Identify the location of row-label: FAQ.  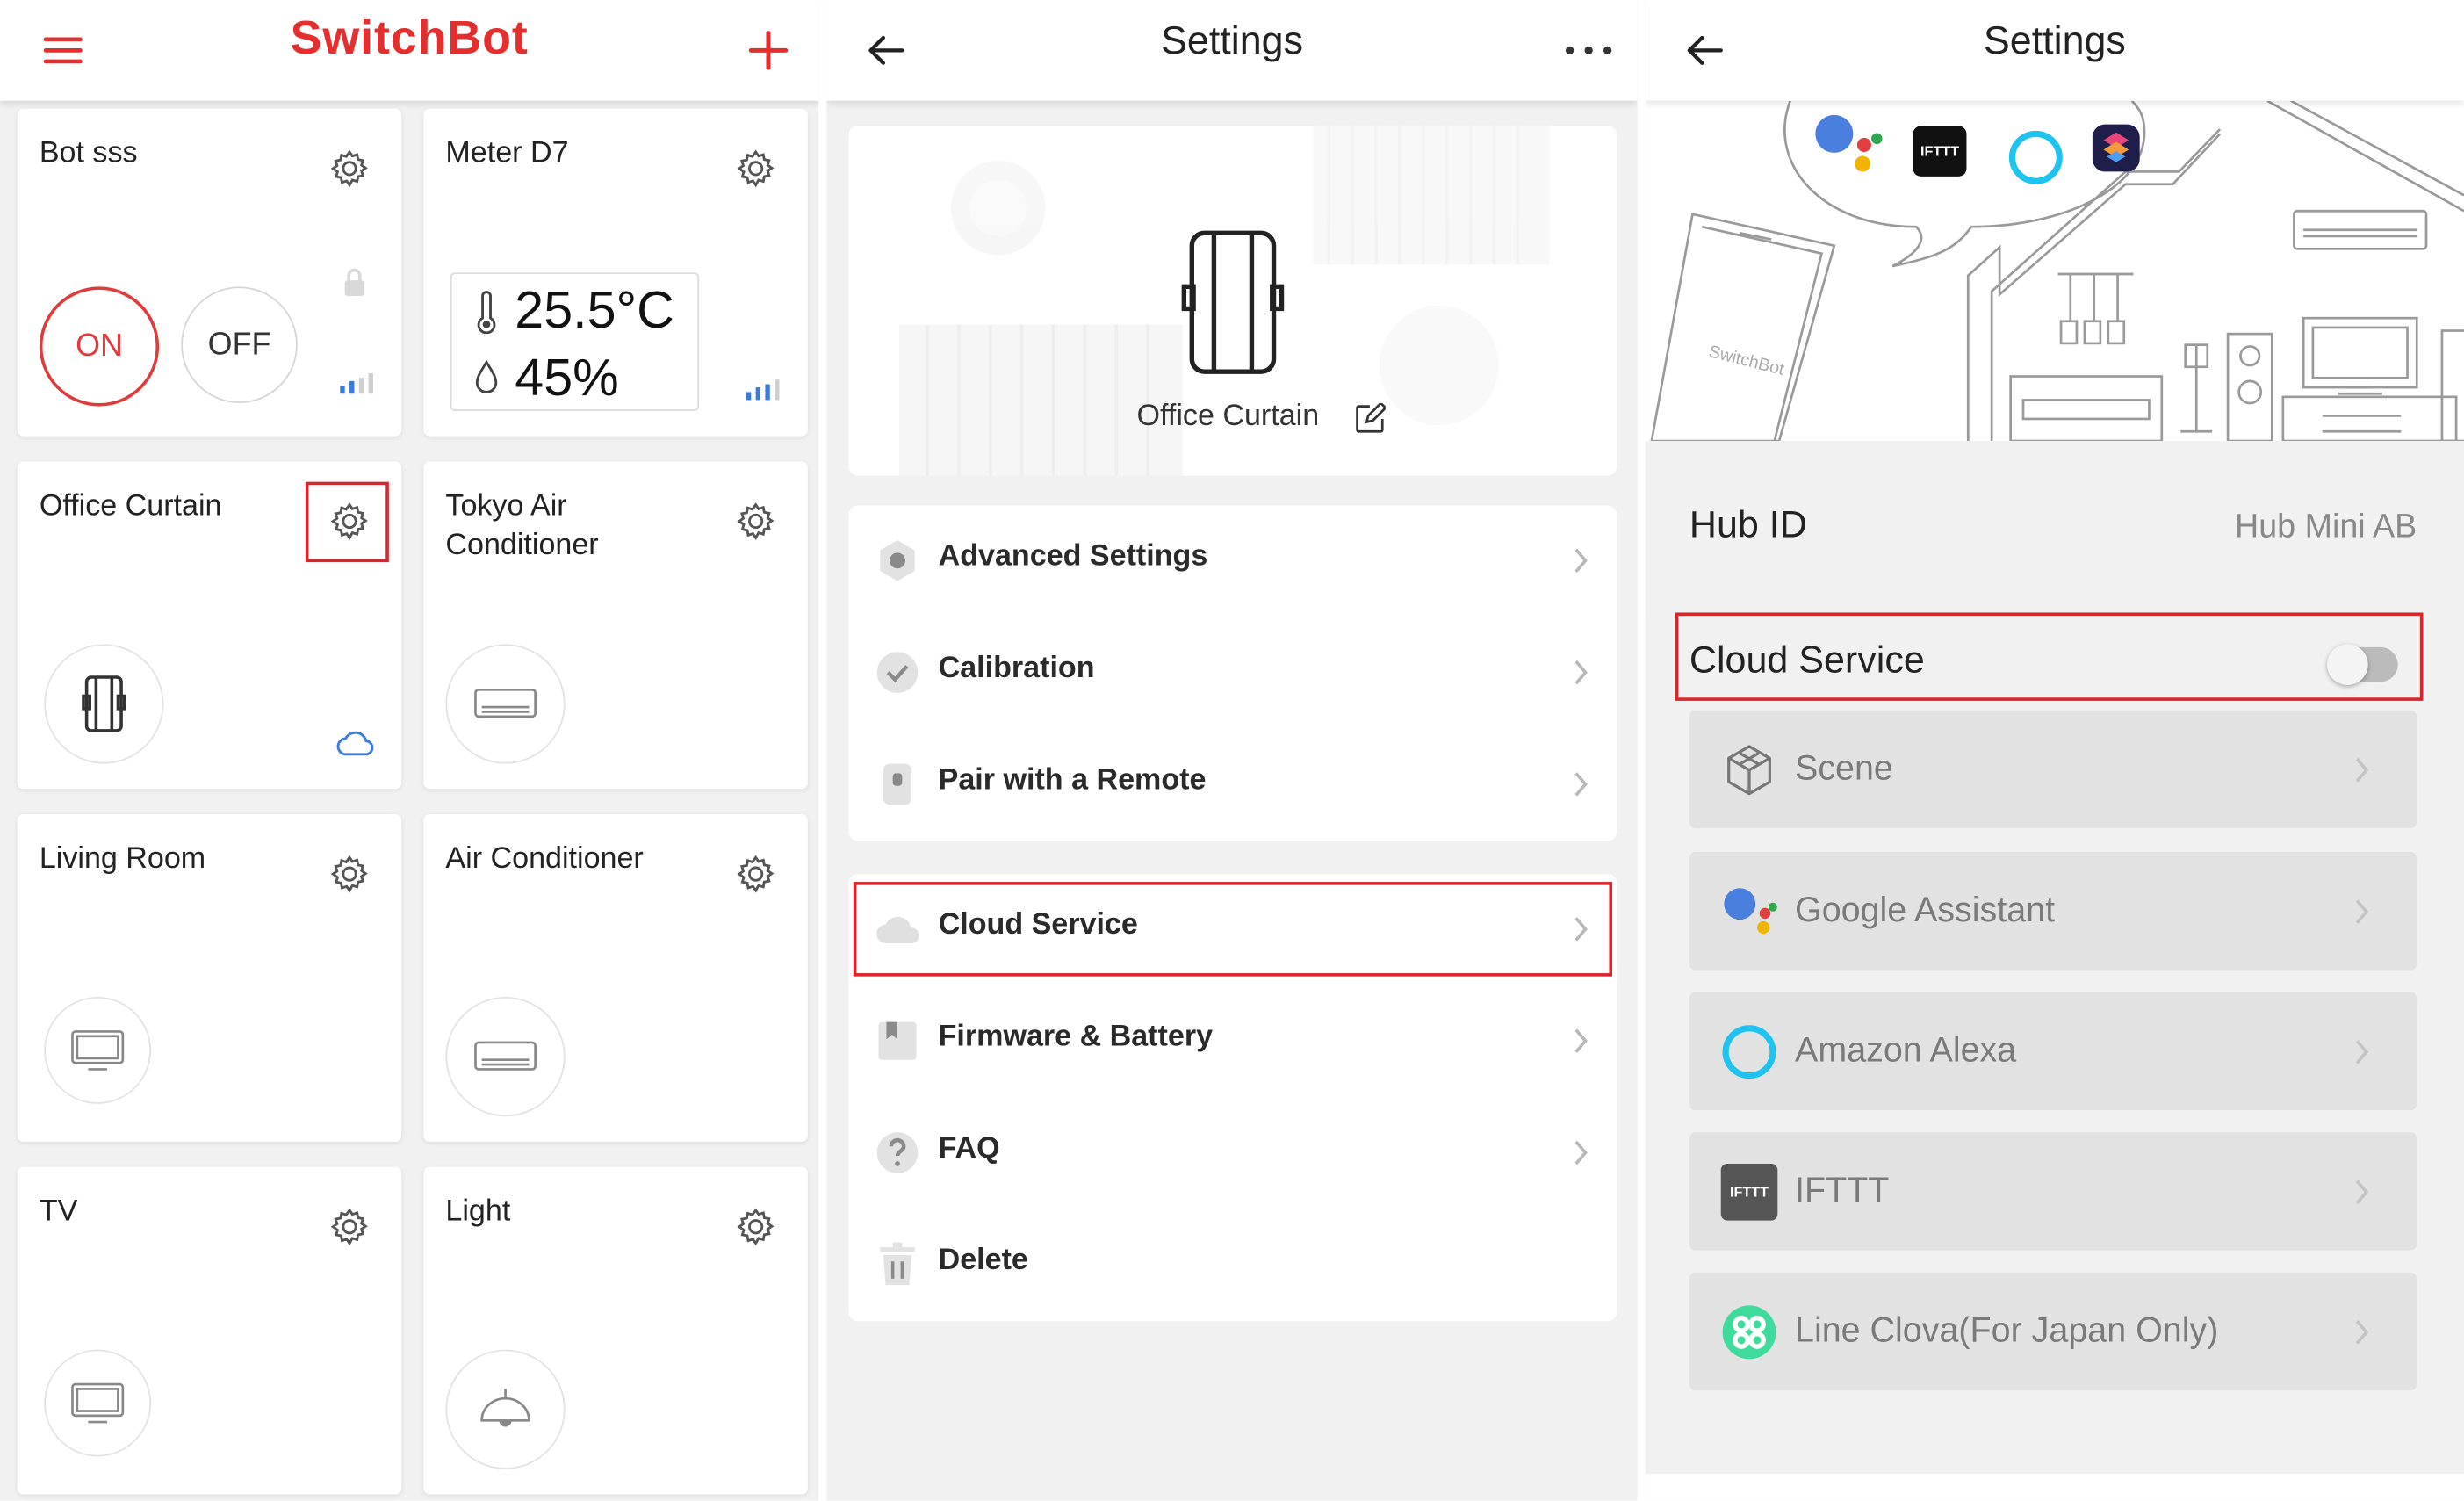
(969, 1148).